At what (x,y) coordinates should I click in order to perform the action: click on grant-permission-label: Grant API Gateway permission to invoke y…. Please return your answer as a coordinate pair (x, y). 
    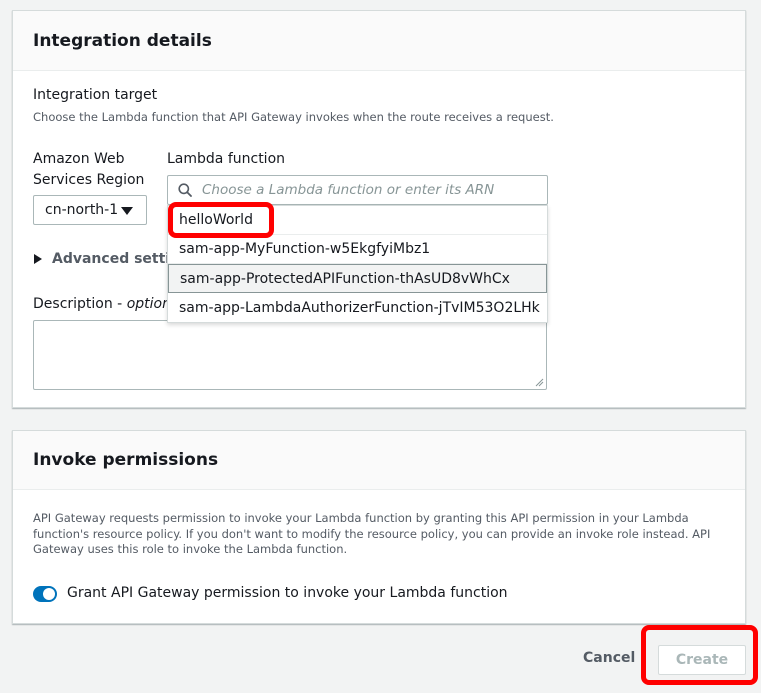
    Looking at the image, I should click on (287, 593).